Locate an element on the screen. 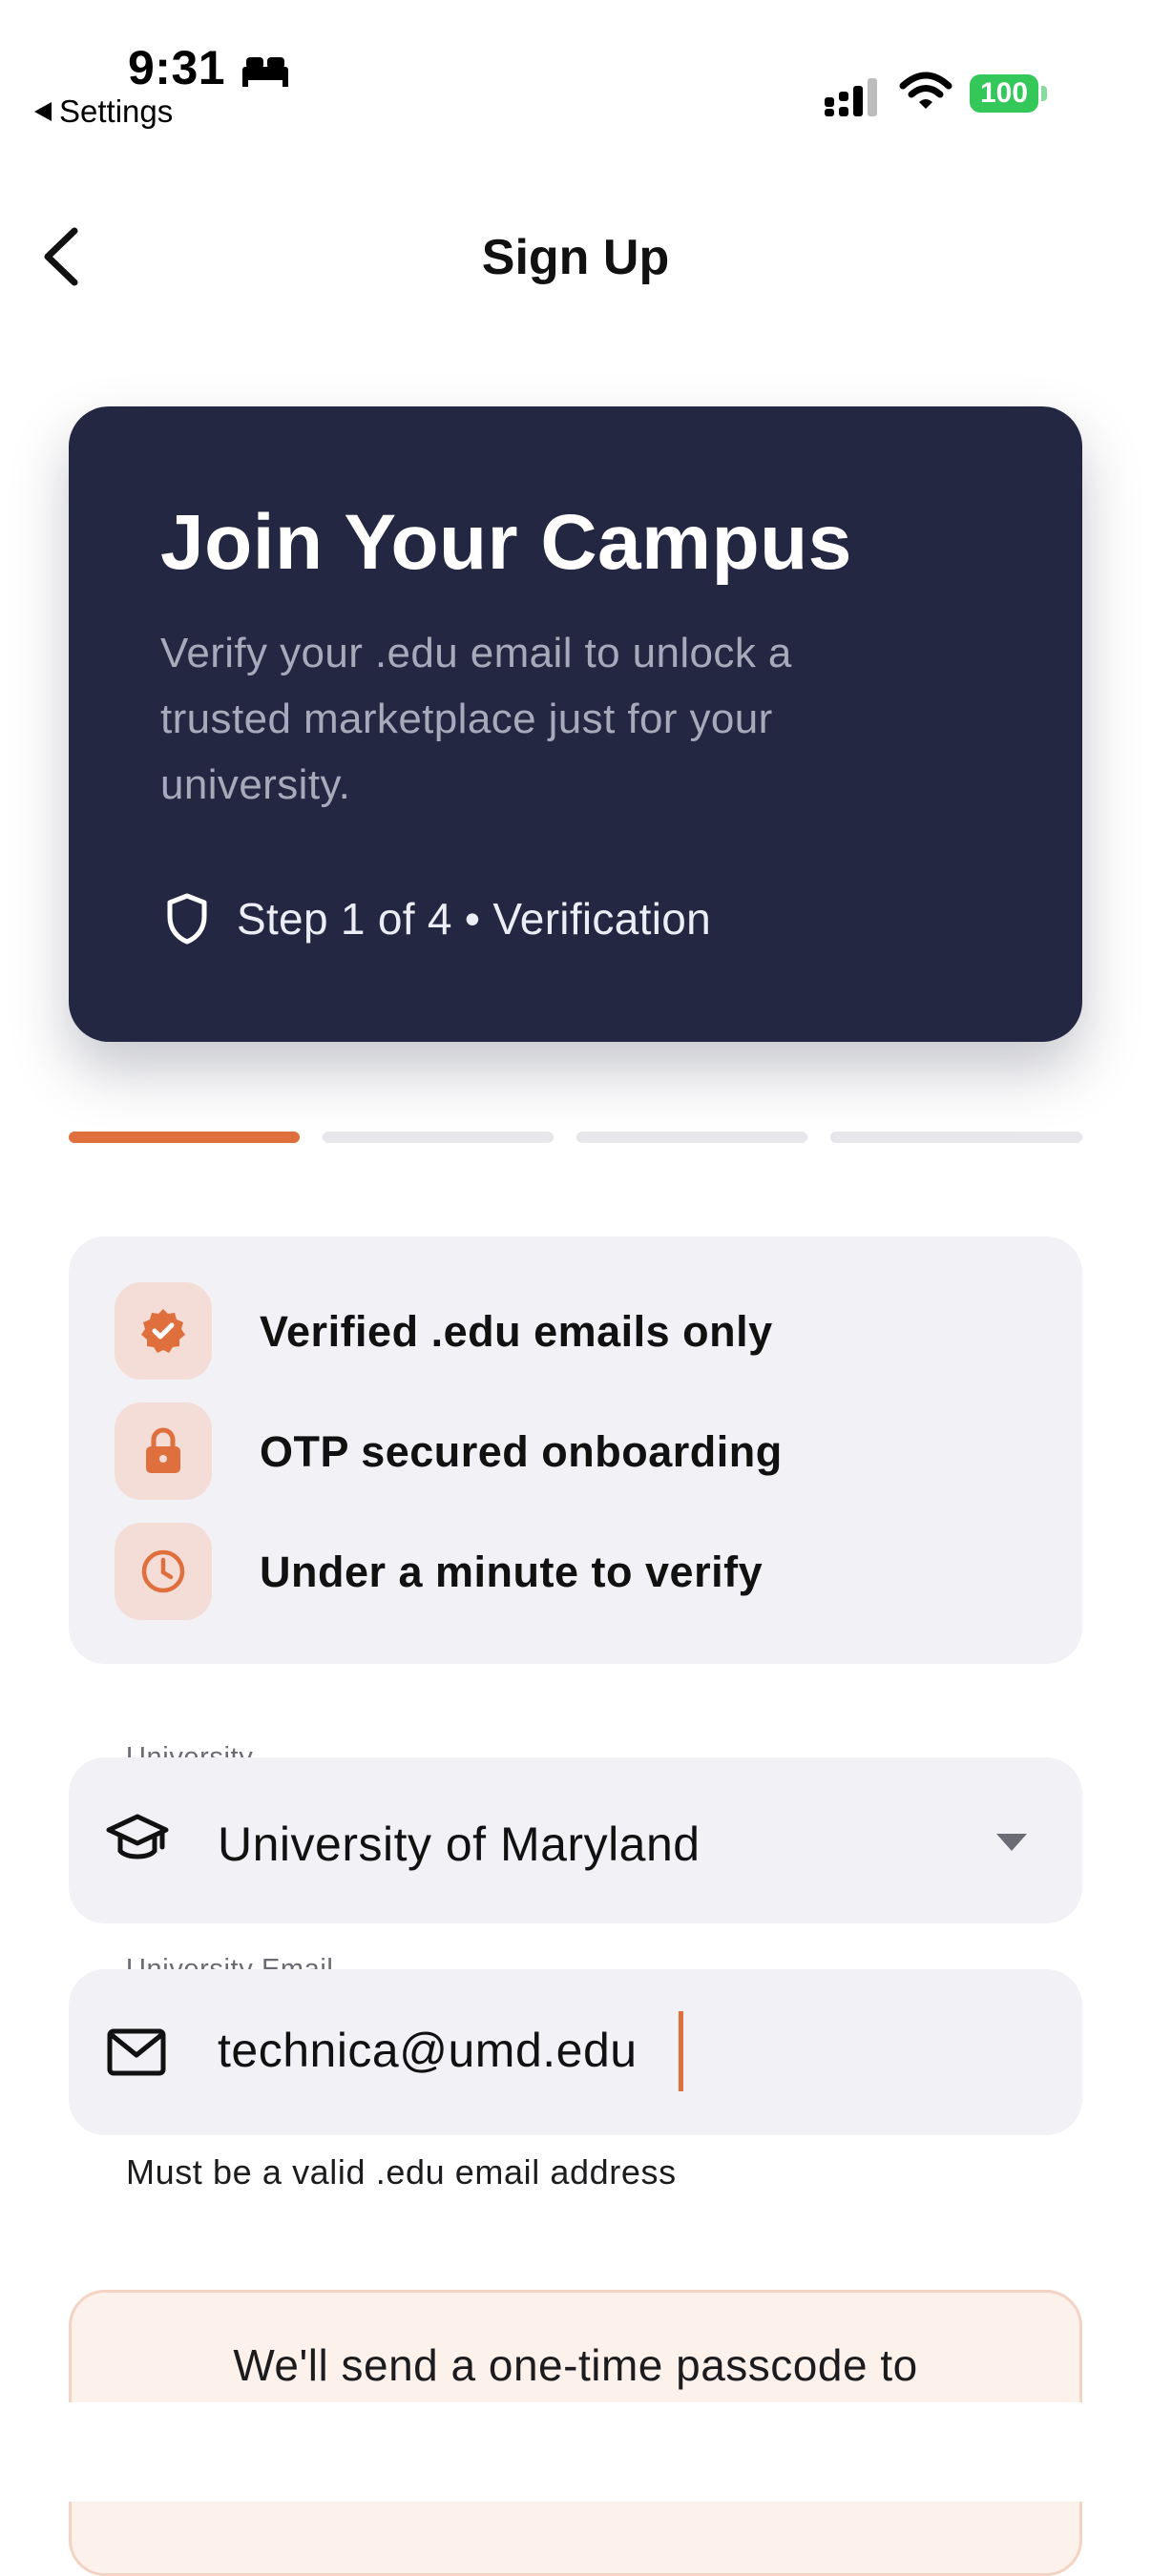 The image size is (1151, 2576). battery-icon: 100 is located at coordinates (1009, 93).